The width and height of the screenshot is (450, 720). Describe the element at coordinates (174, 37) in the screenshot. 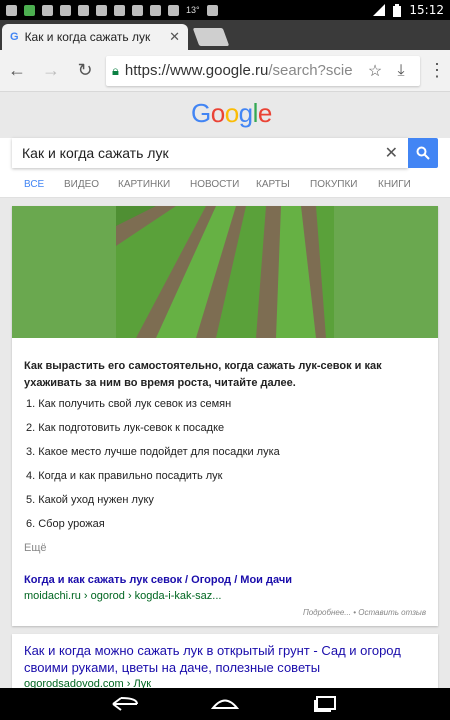

I see `close-icon: ✕` at that location.